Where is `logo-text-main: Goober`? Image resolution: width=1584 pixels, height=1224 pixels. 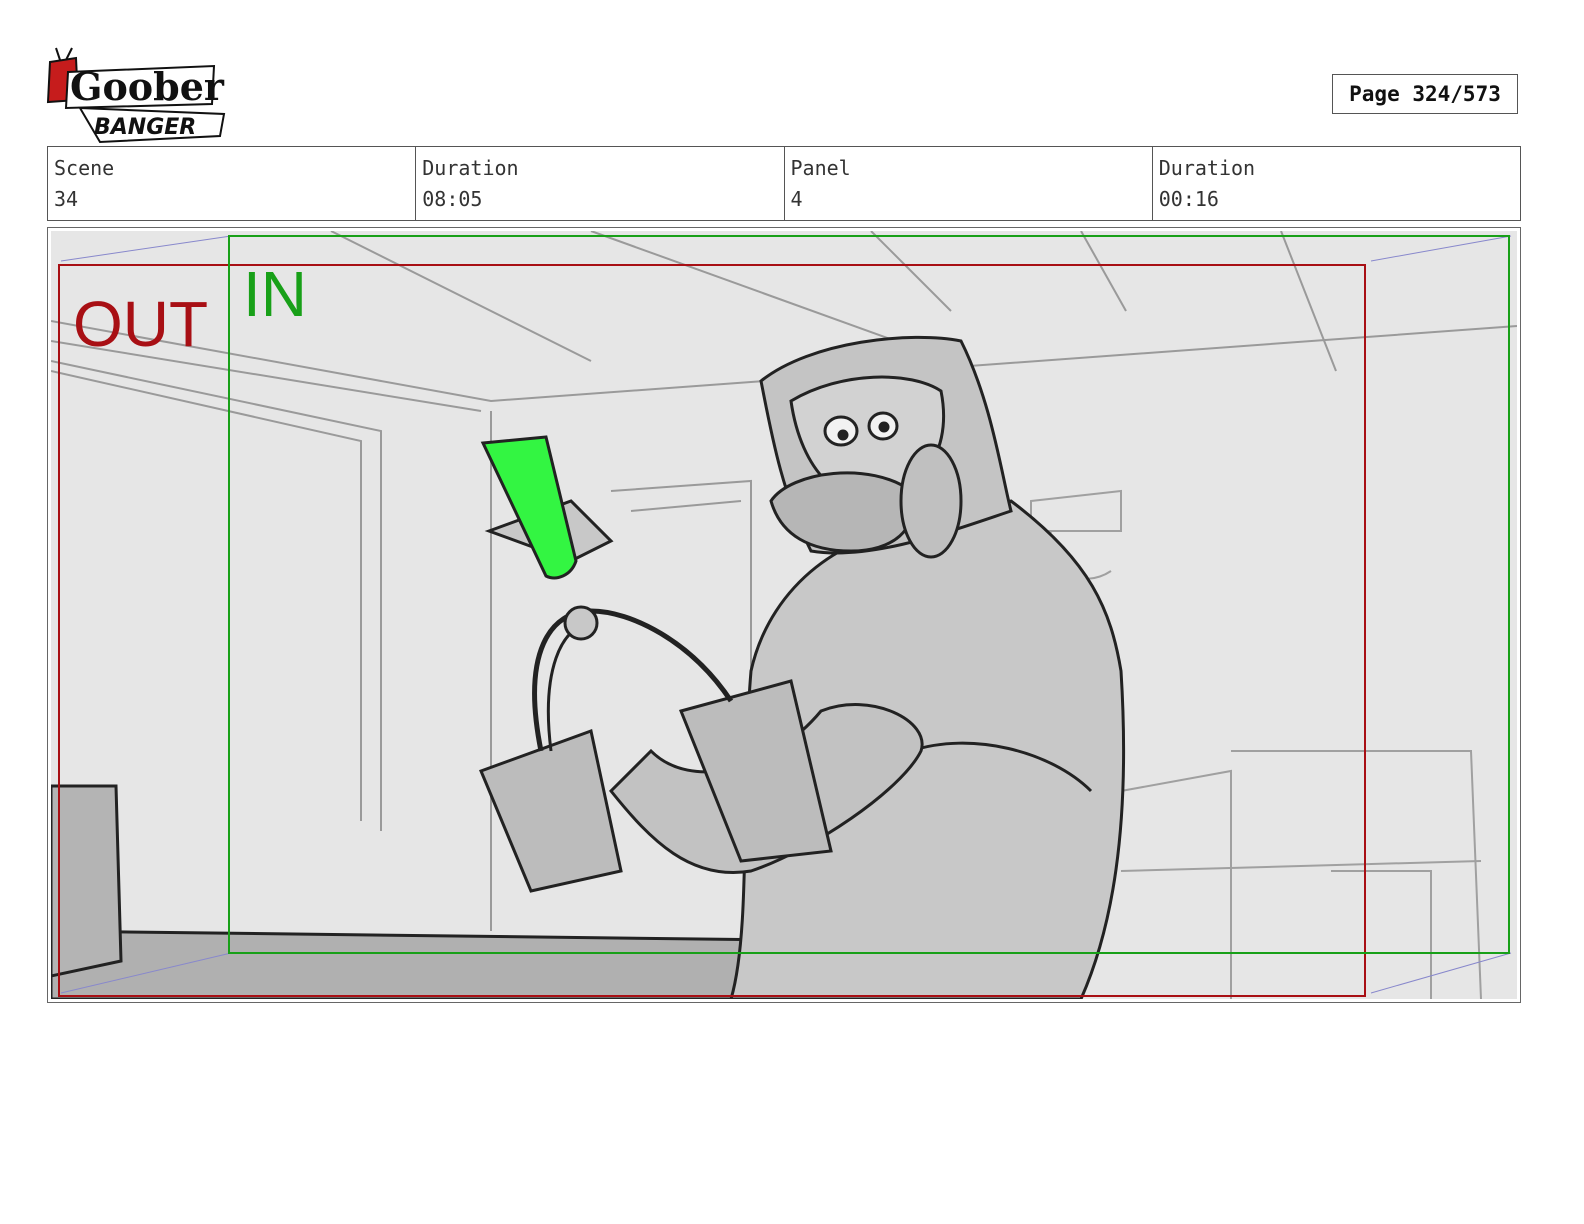
logo-text-main: Goober is located at coordinates (147, 86).